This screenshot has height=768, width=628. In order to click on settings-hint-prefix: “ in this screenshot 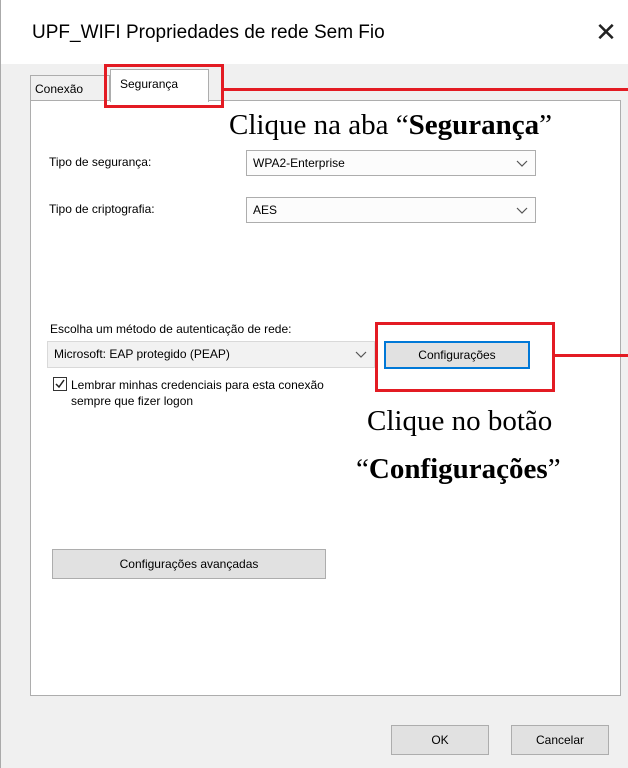, I will do `click(362, 469)`.